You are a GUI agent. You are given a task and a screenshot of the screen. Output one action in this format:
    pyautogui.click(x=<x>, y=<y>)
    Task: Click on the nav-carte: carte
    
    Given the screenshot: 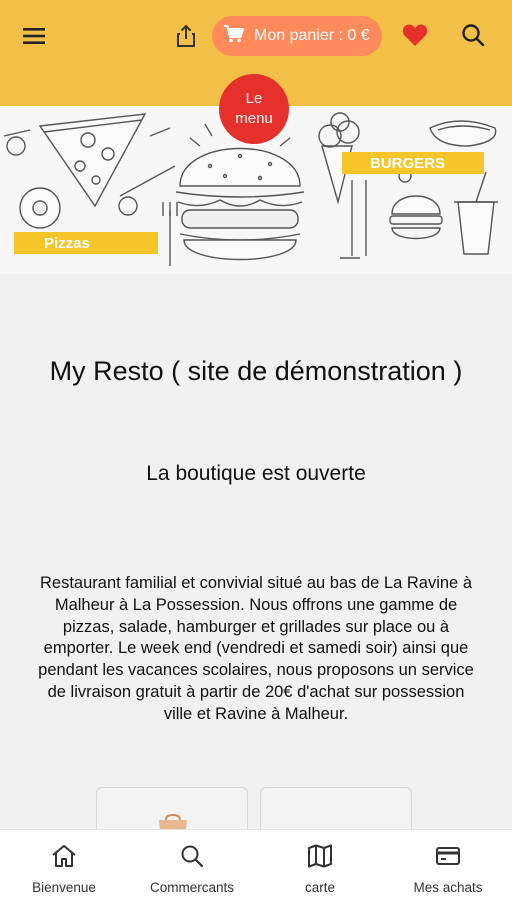 What is the action you would take?
    pyautogui.click(x=320, y=865)
    